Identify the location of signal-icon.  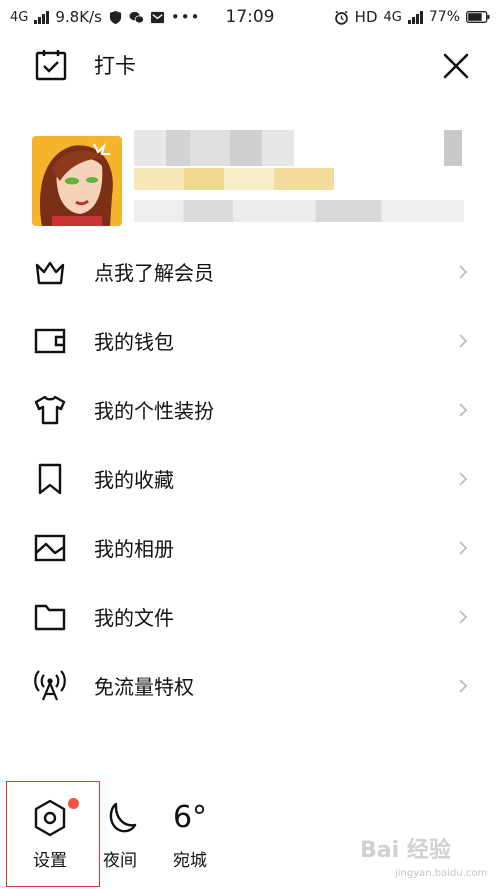
(42, 17).